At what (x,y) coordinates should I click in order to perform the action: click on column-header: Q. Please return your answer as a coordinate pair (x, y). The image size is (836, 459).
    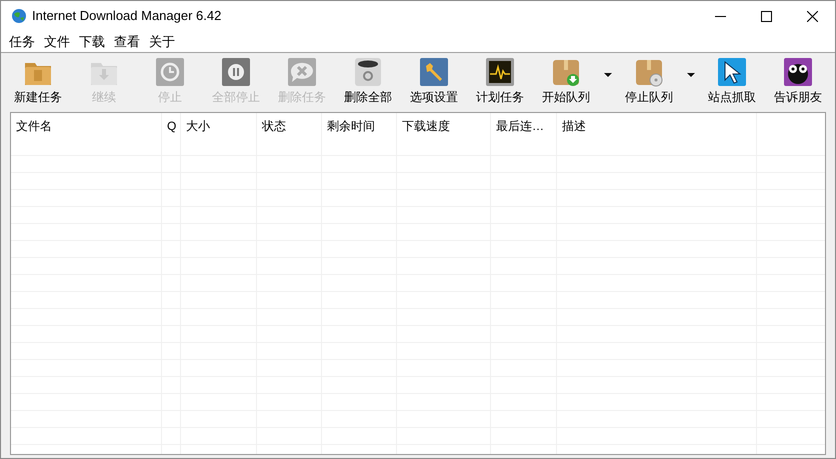
    Looking at the image, I should click on (171, 126).